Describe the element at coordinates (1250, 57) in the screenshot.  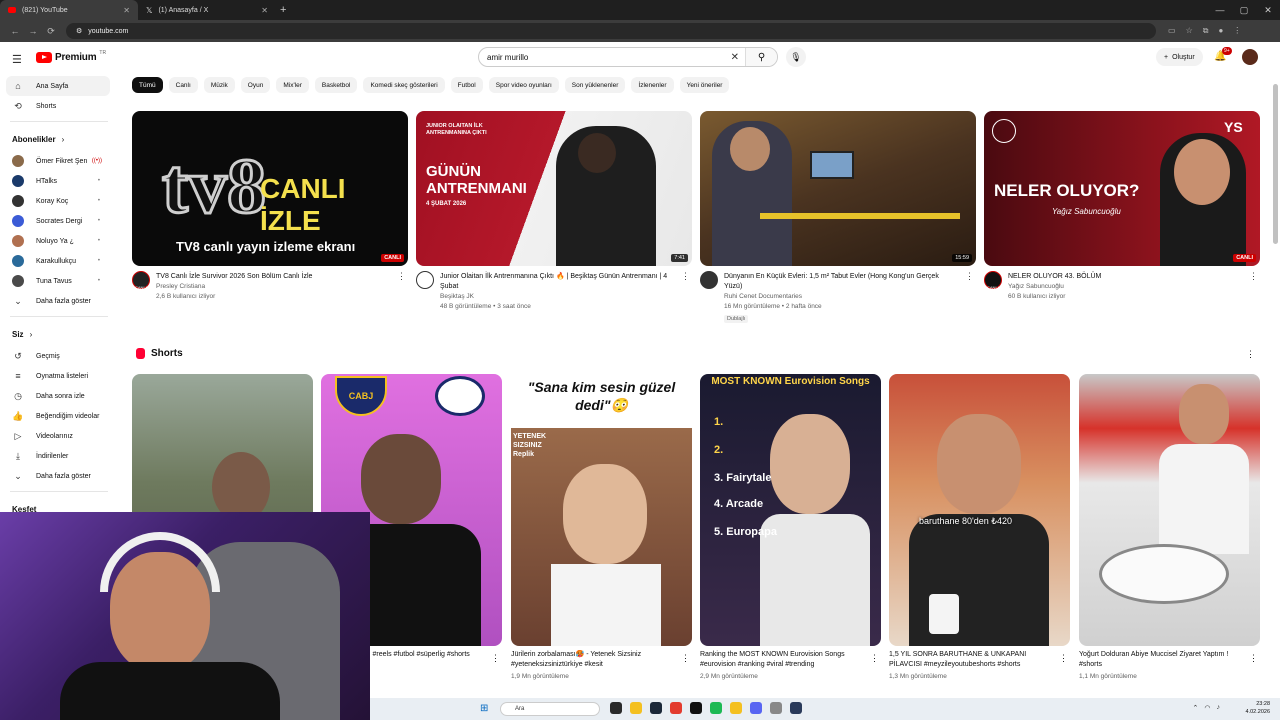
I see `account-avatar` at that location.